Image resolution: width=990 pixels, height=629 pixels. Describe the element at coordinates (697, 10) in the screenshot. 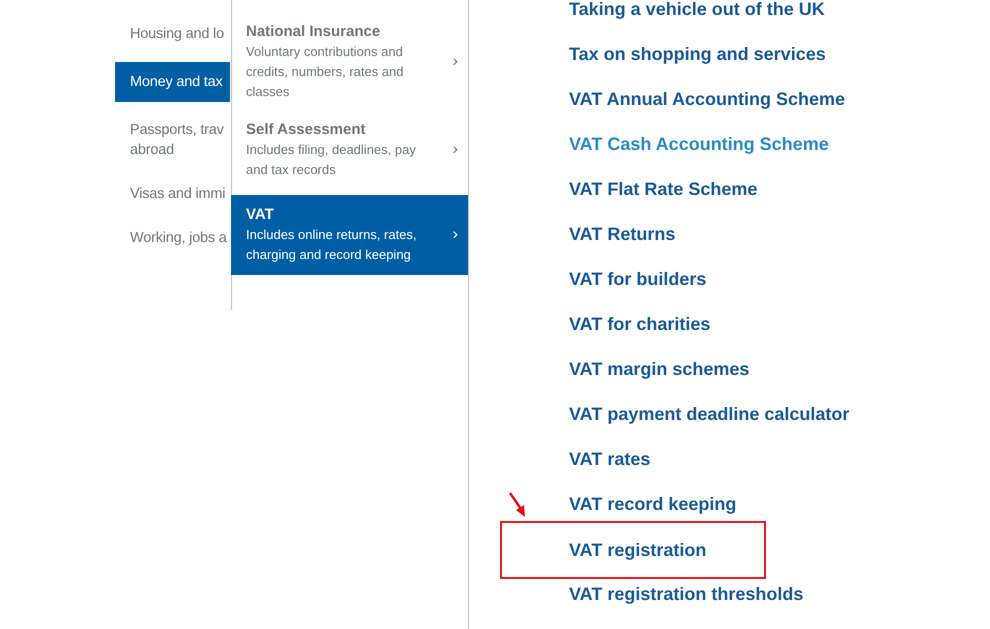

I see `topic-link: Taking a vehicle out of the UK` at that location.